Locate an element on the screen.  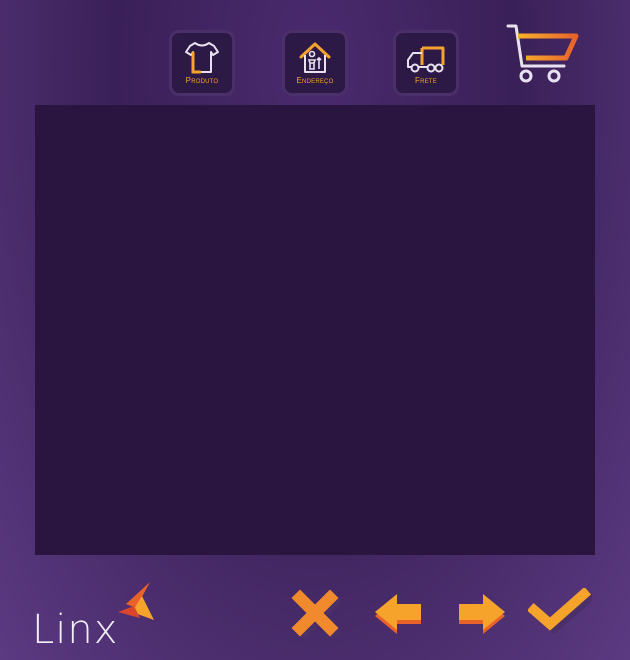
step-endereco: Endereço is located at coordinates (315, 63).